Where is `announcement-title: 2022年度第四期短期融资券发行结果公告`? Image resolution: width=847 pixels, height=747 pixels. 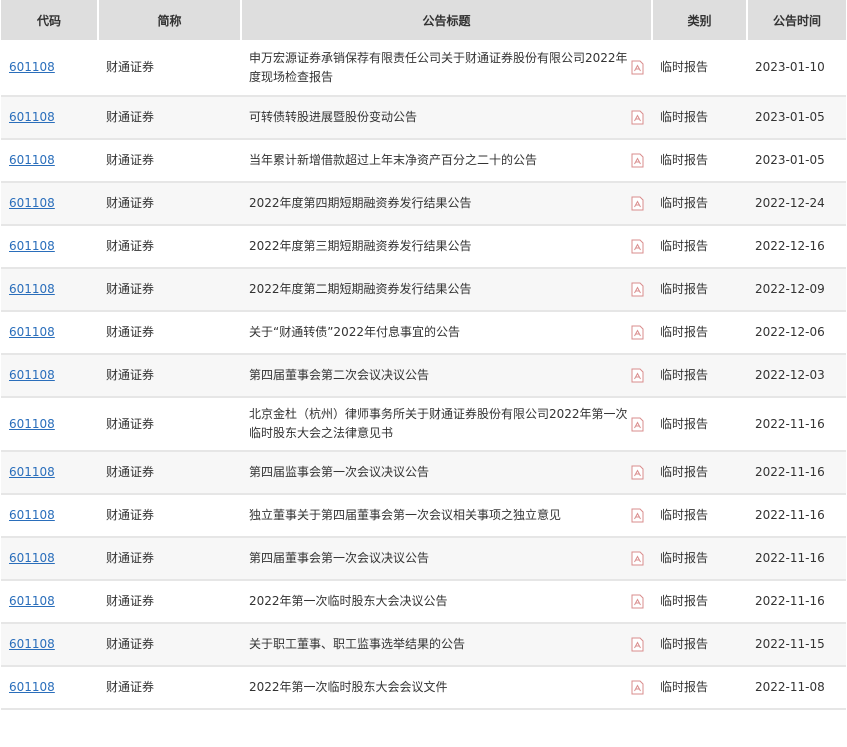
announcement-title: 2022年度第四期短期融资券发行结果公告 is located at coordinates (360, 203).